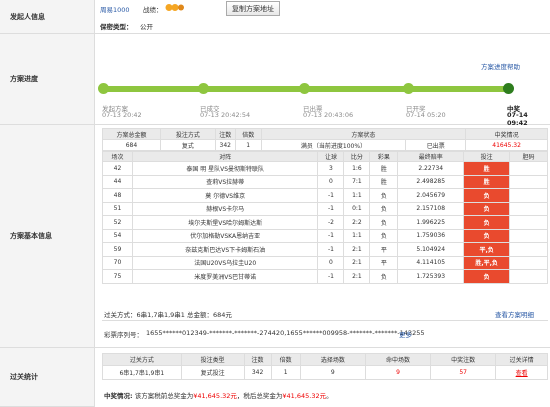 The width and height of the screenshot is (550, 407). What do you see at coordinates (325, 262) in the screenshot?
I see `match-row: 70 法国U20VS乌拉圭U20 0 2:1 平 4.114105 胜,平,负` at bounding box center [325, 262].